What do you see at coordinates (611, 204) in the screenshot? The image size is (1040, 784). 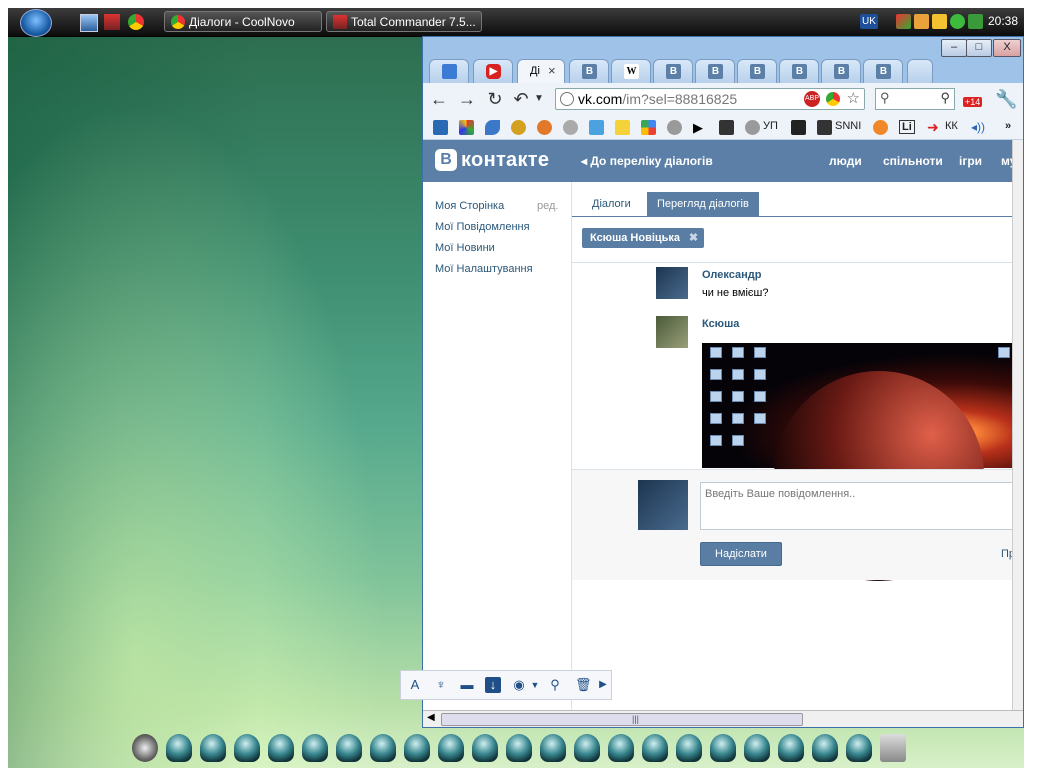 I see `tab-dialogs: Діалоги` at bounding box center [611, 204].